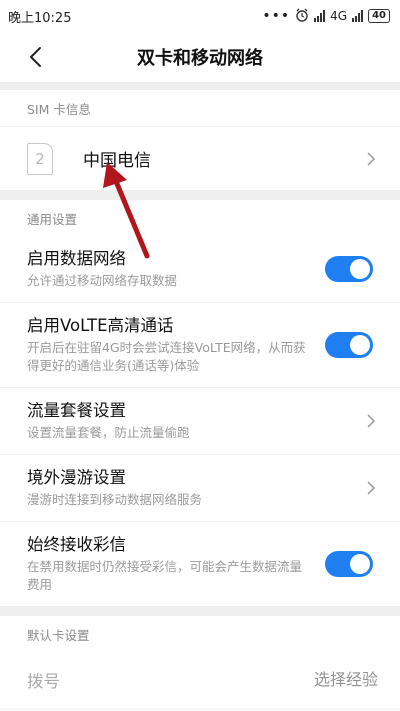 This screenshot has height=711, width=400. I want to click on sim-carrier-name: 中国电信, so click(117, 161).